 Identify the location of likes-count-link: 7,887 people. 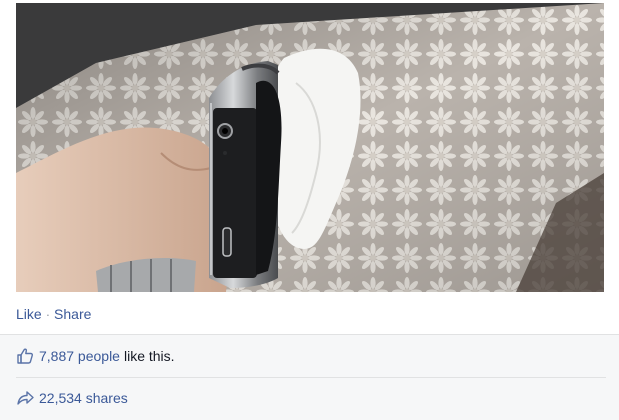
(79, 356).